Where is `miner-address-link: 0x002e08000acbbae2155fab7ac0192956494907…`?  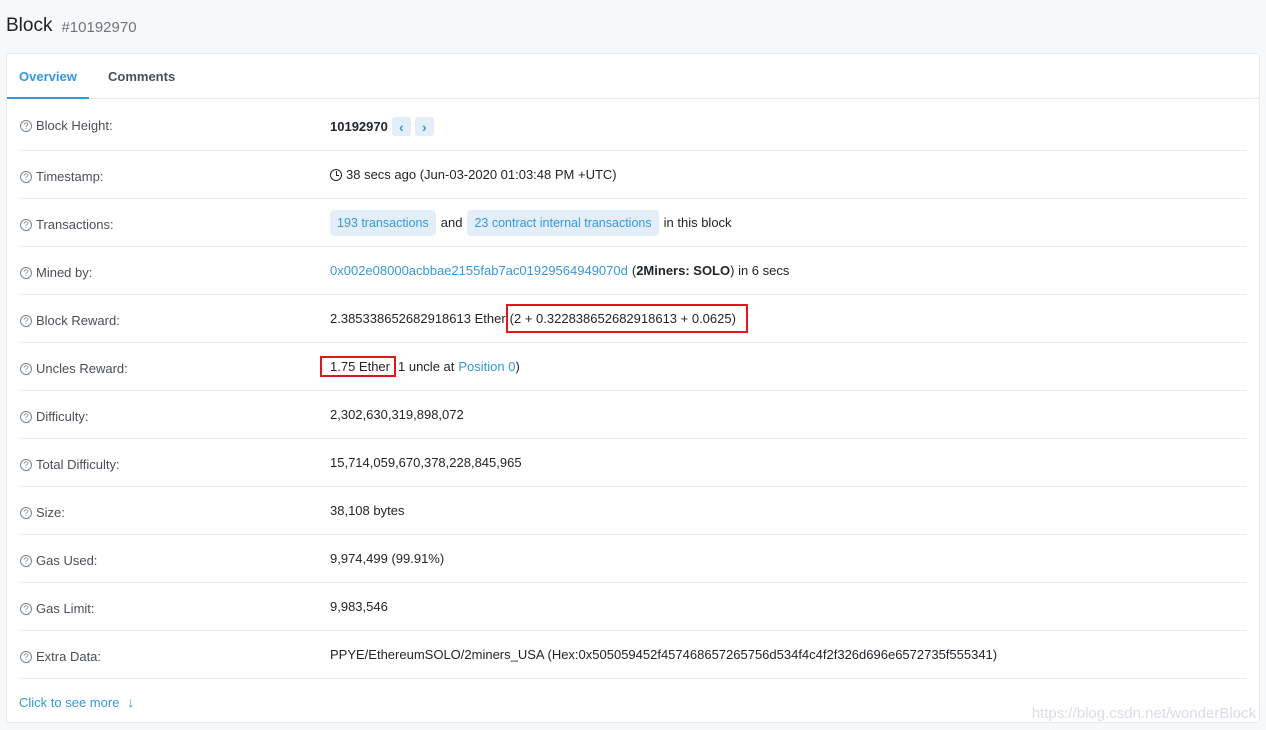
miner-address-link: 0x002e08000acbbae2155fab7ac0192956494907… is located at coordinates (479, 270).